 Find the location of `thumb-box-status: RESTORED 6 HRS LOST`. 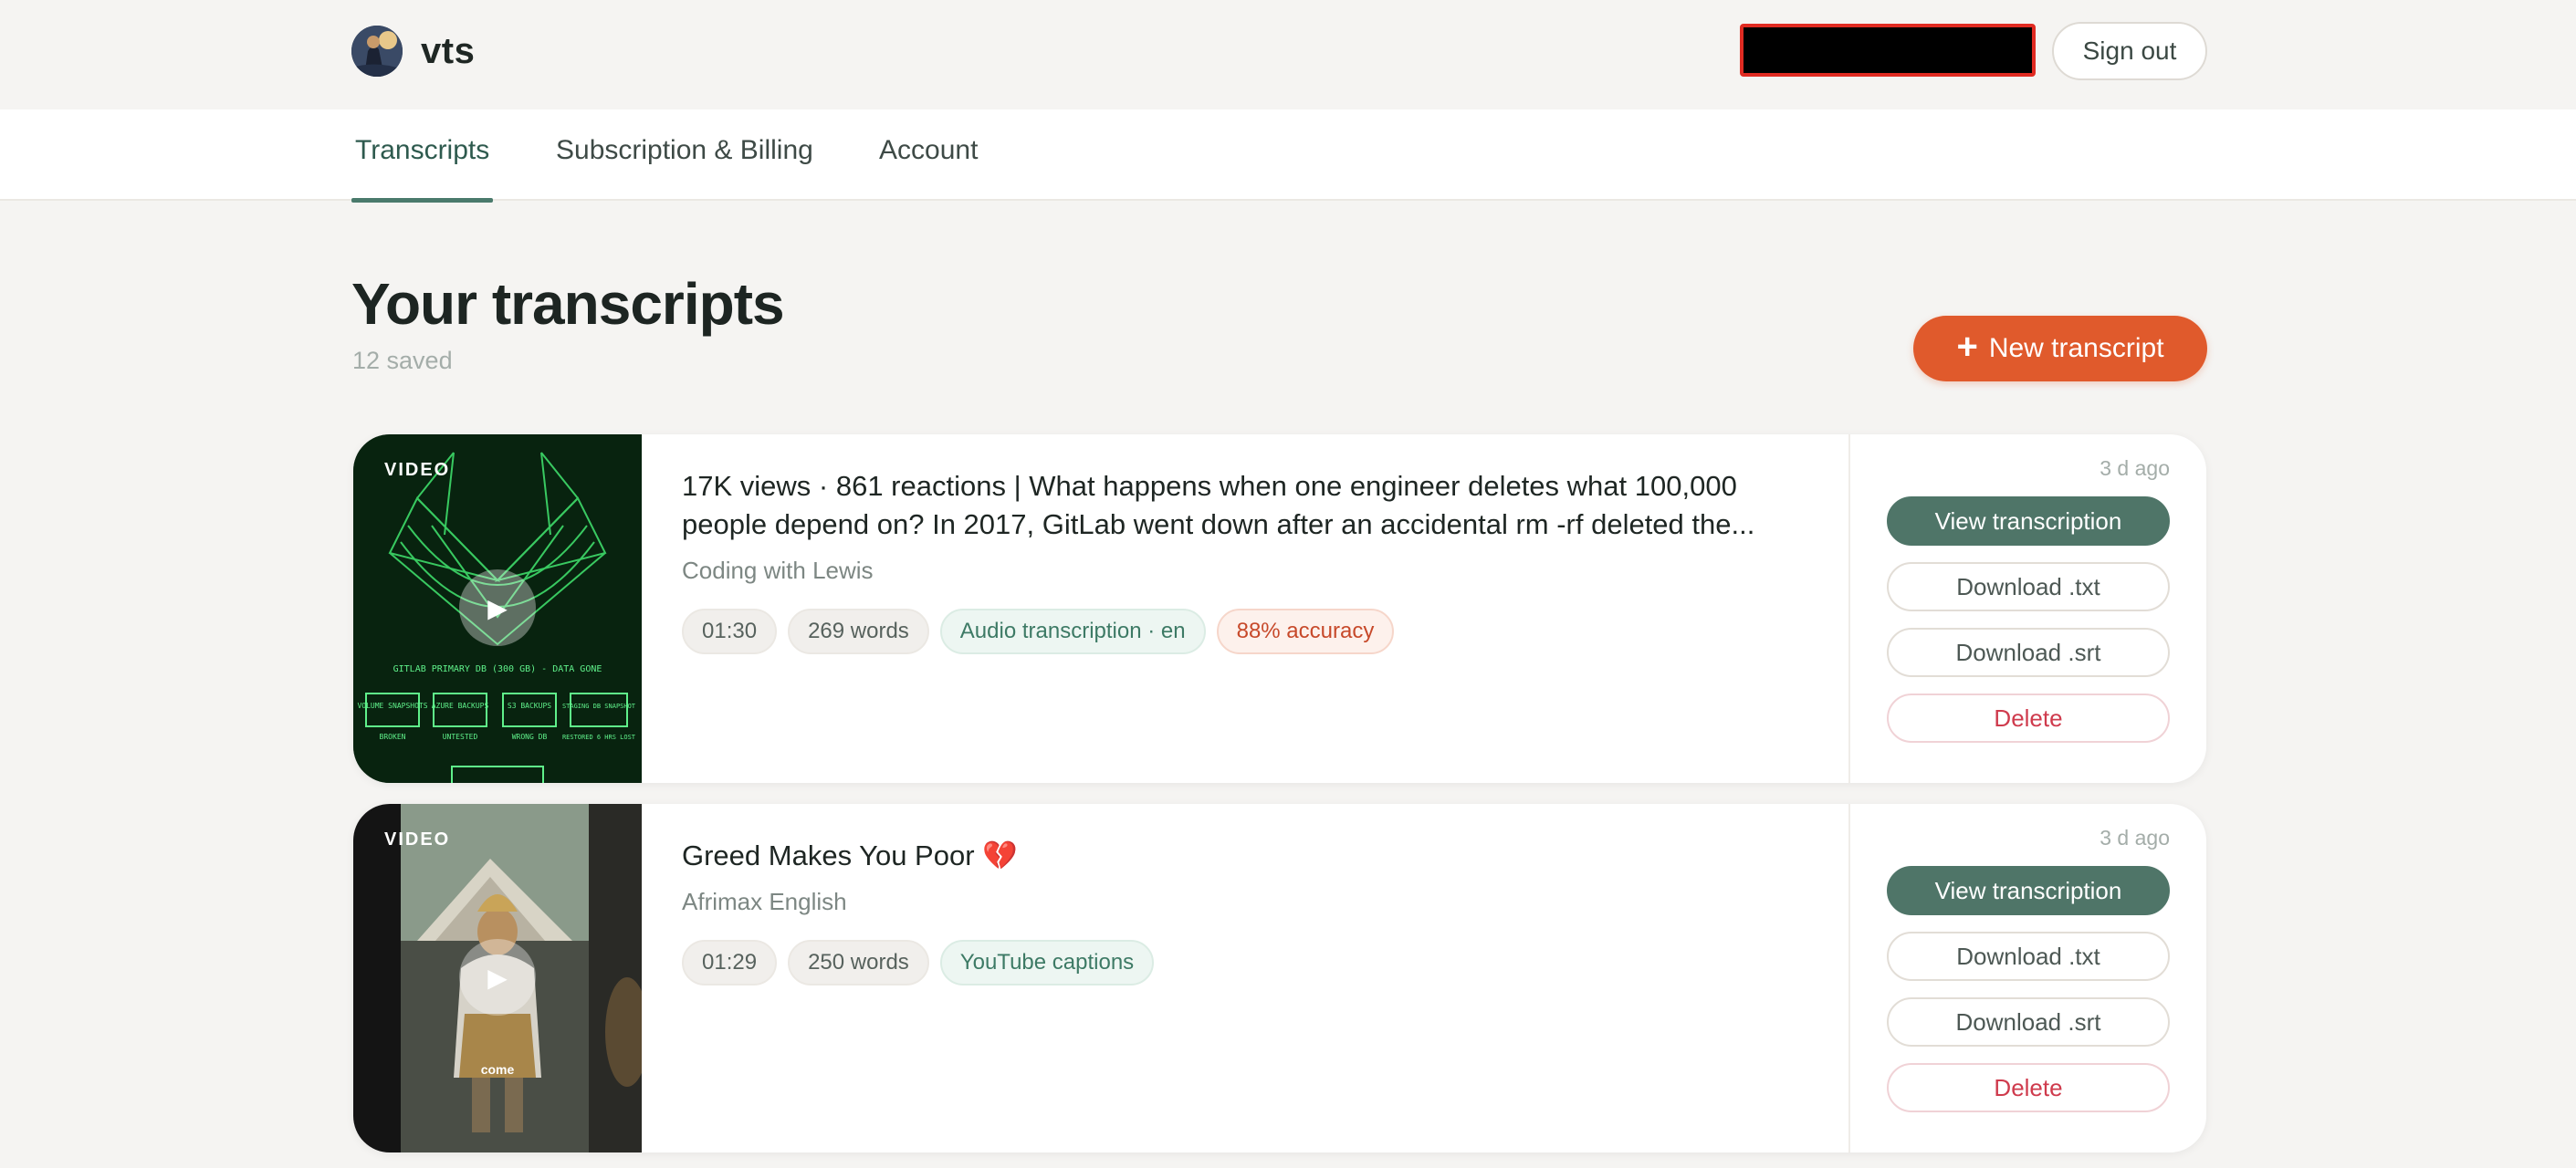

thumb-box-status: RESTORED 6 HRS LOST is located at coordinates (599, 737).